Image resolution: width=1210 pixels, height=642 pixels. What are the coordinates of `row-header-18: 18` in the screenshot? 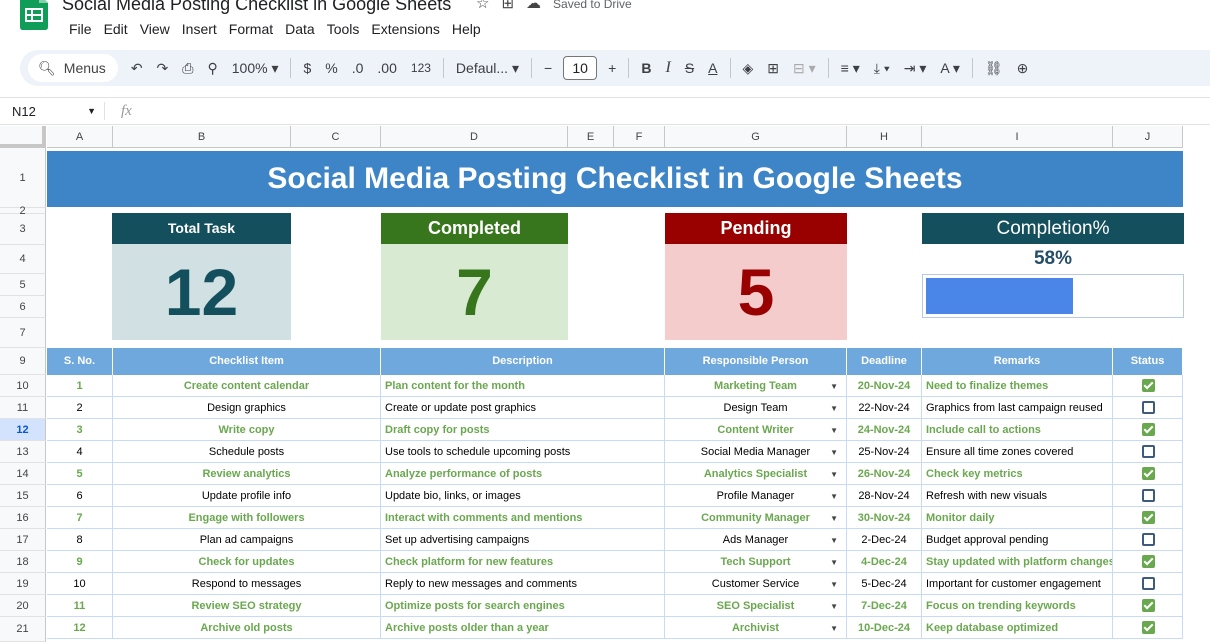 It's located at (23, 562).